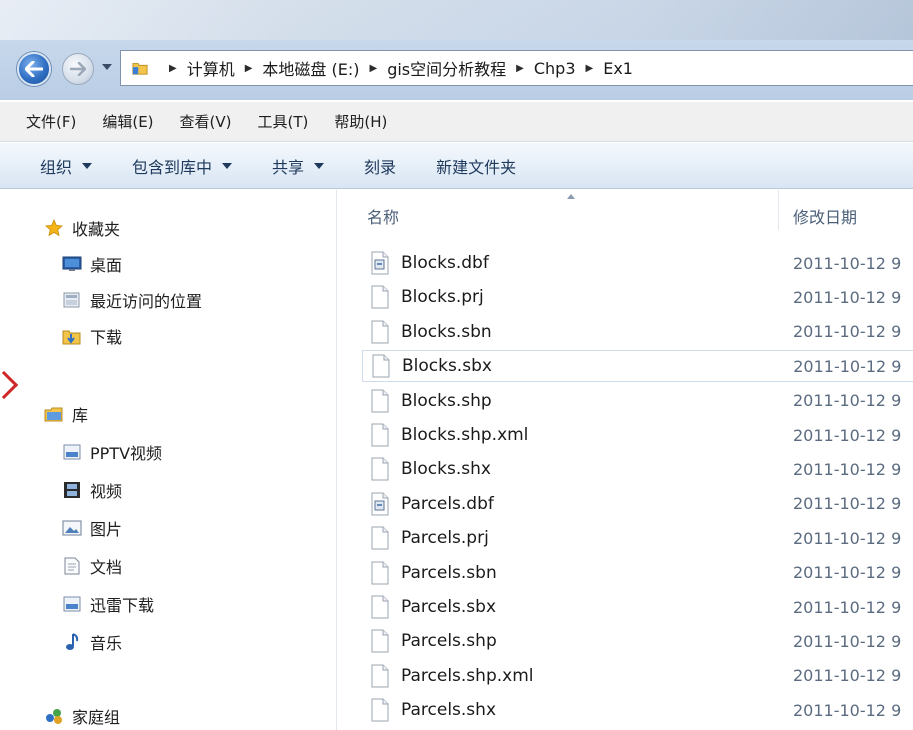 The width and height of the screenshot is (913, 730). I want to click on nav-favorites: 收藏夹, so click(82, 228).